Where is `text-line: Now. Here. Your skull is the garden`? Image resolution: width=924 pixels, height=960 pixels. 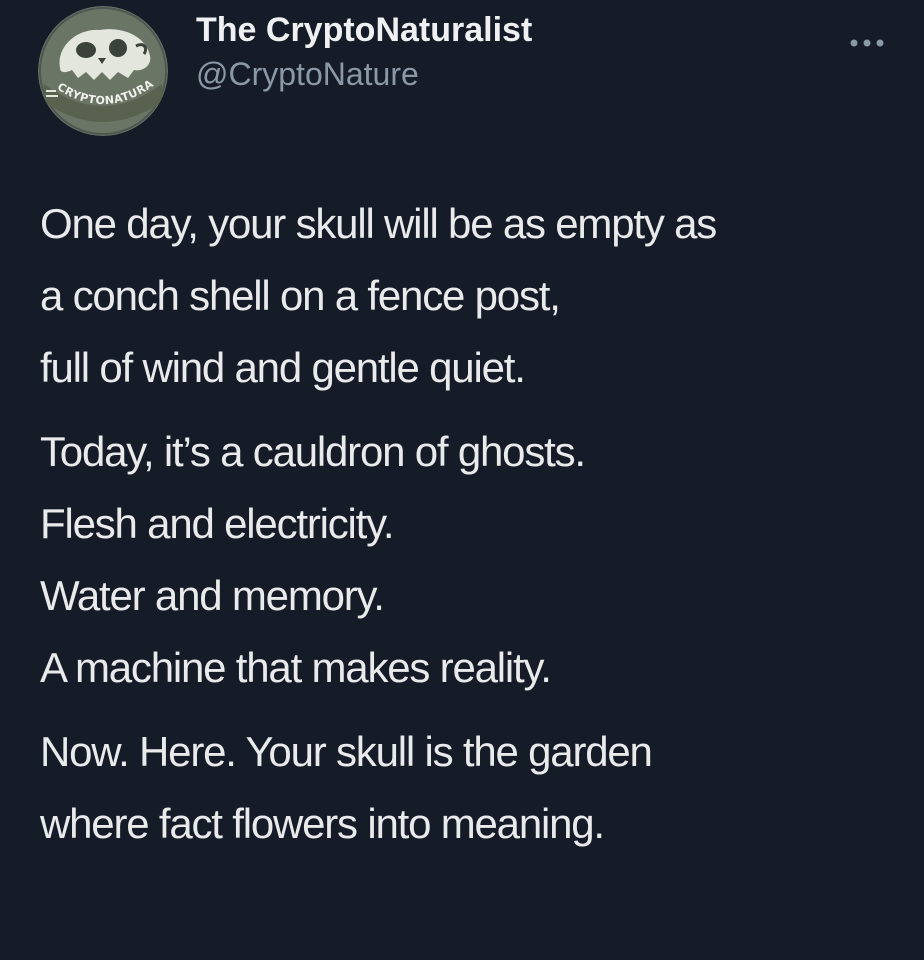
text-line: Now. Here. Your skull is the garden is located at coordinates (346, 751).